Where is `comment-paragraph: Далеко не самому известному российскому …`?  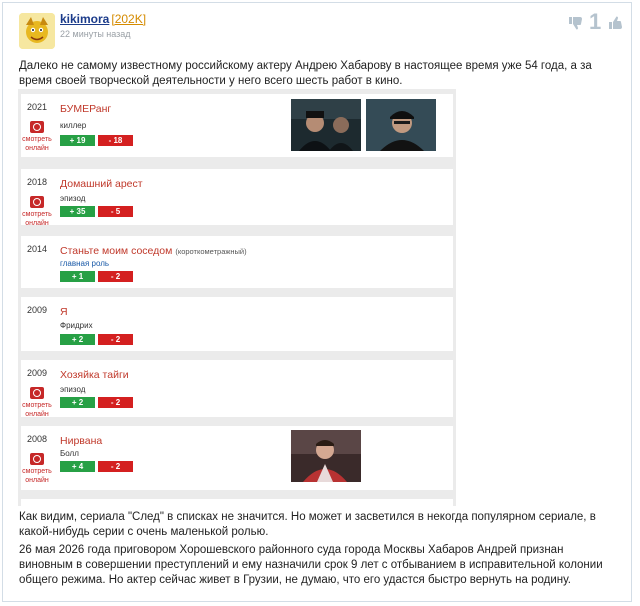
comment-paragraph: Далеко не самому известному российскому … is located at coordinates (305, 73).